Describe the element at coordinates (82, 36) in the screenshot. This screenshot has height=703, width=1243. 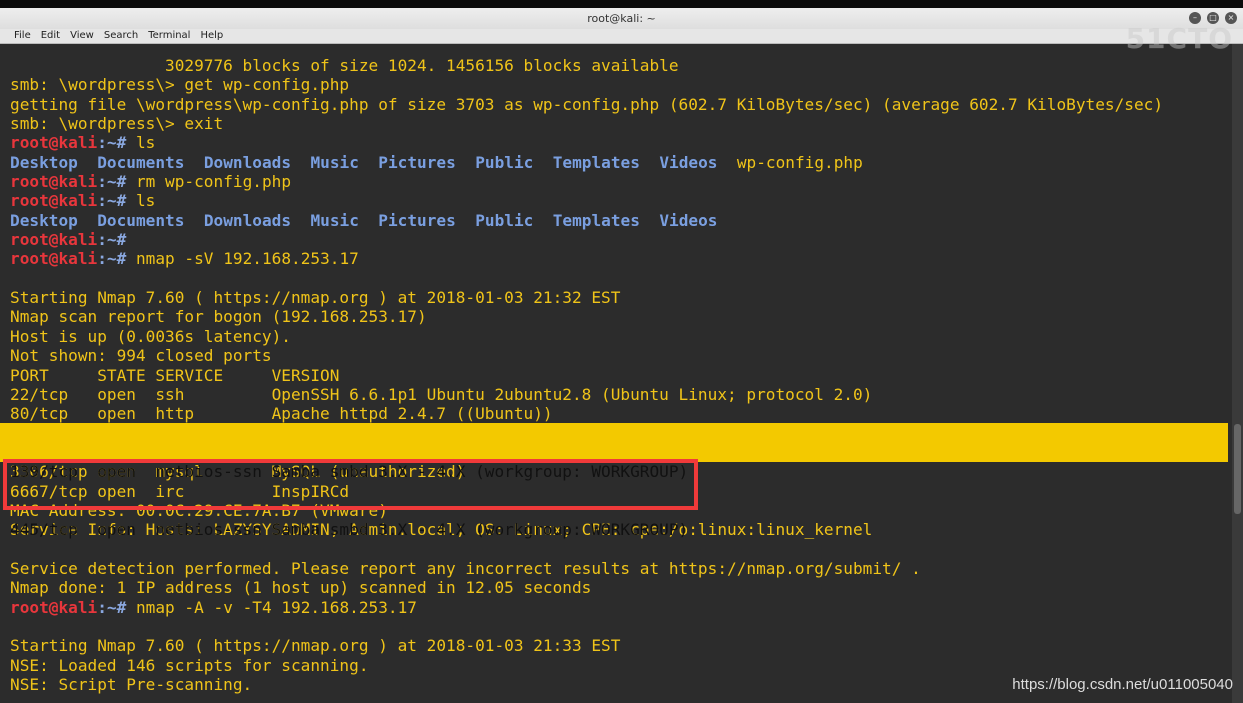
I see `menu-view: View` at that location.